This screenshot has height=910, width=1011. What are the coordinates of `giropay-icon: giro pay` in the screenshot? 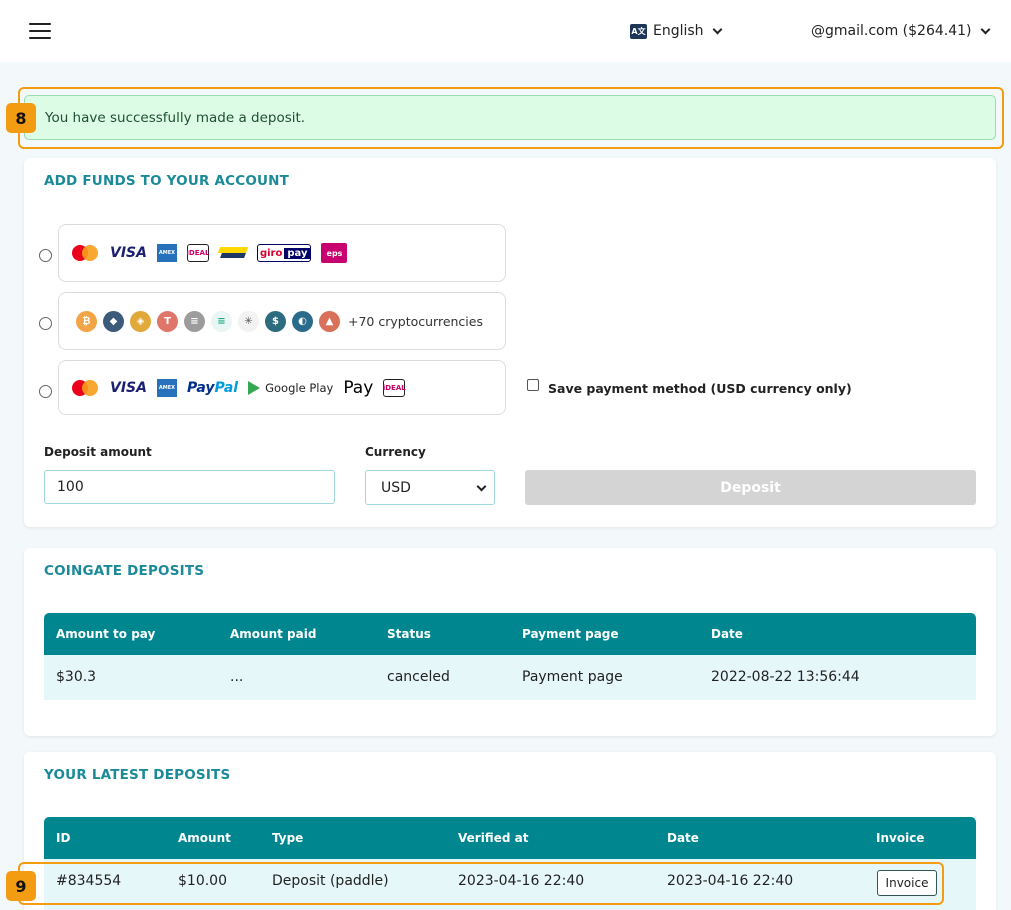 It's located at (284, 253).